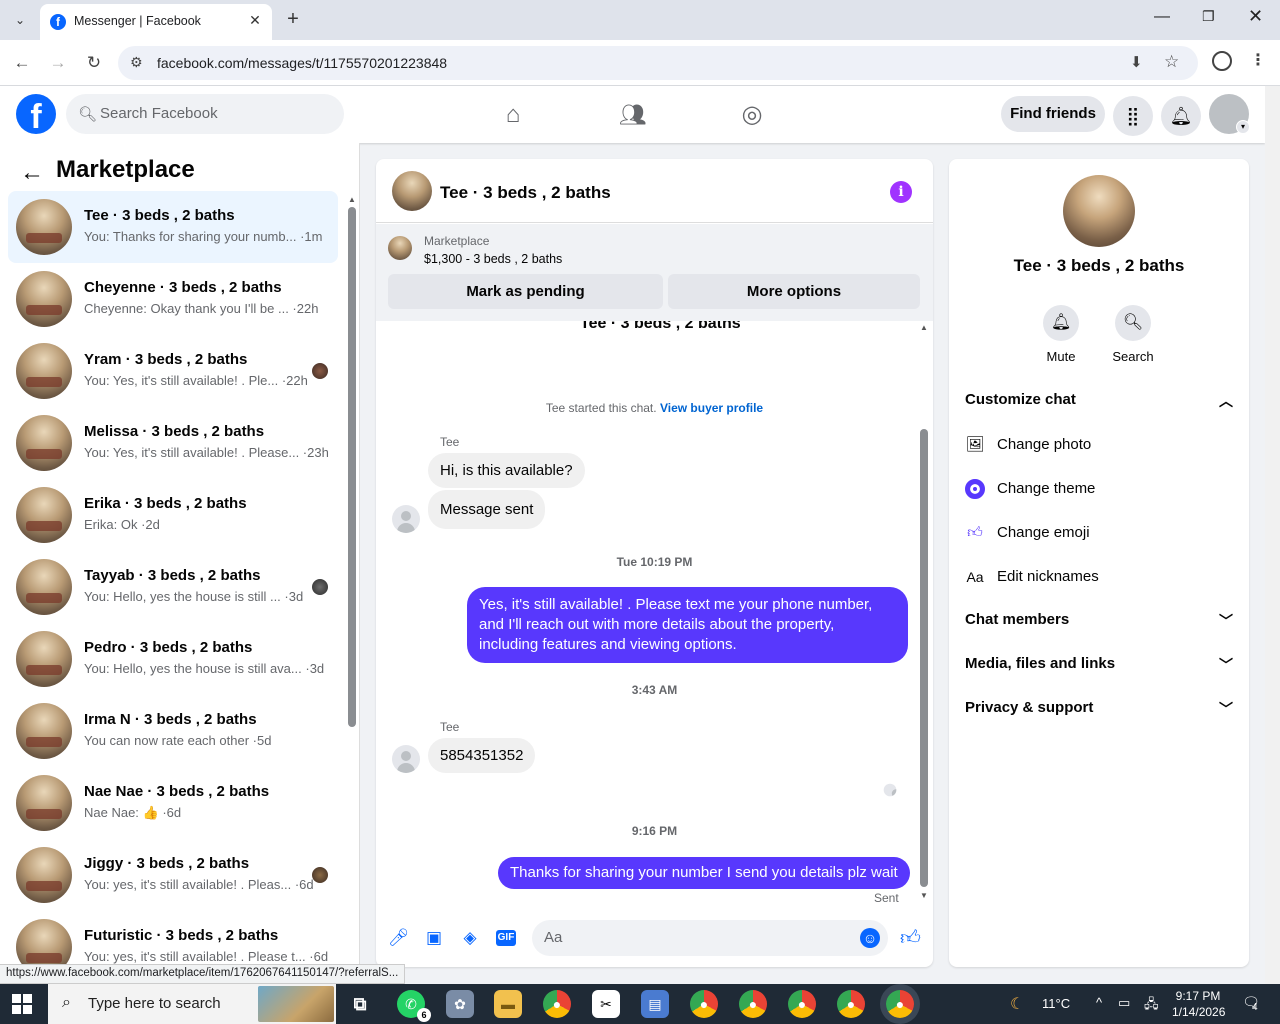  Describe the element at coordinates (711, 408) in the screenshot. I see `view-buyer-profile-link: View buyer profile` at that location.